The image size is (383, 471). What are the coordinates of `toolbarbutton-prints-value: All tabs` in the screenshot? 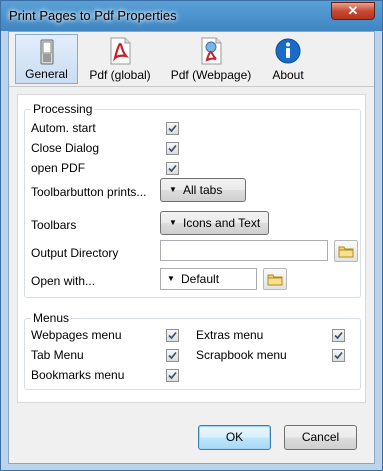 It's located at (203, 190).